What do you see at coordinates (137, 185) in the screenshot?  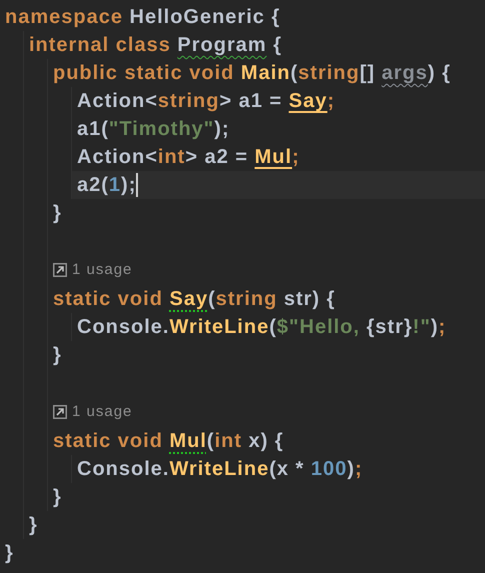 I see `text-caret` at bounding box center [137, 185].